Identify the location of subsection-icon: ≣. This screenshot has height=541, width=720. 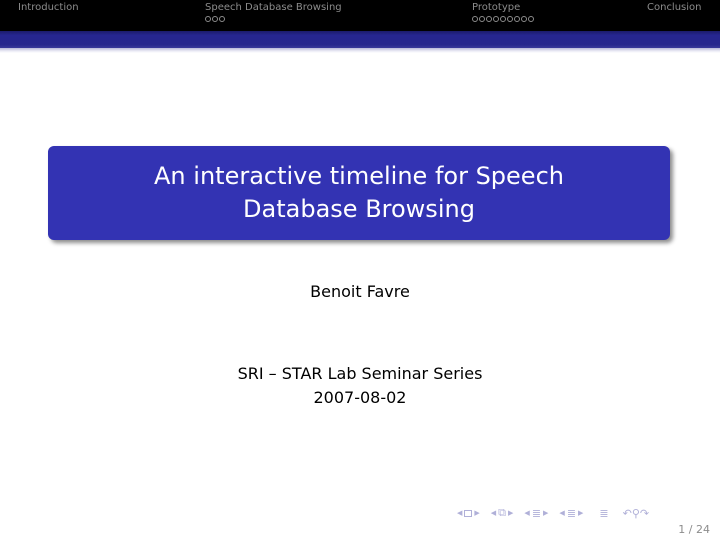
(536, 513).